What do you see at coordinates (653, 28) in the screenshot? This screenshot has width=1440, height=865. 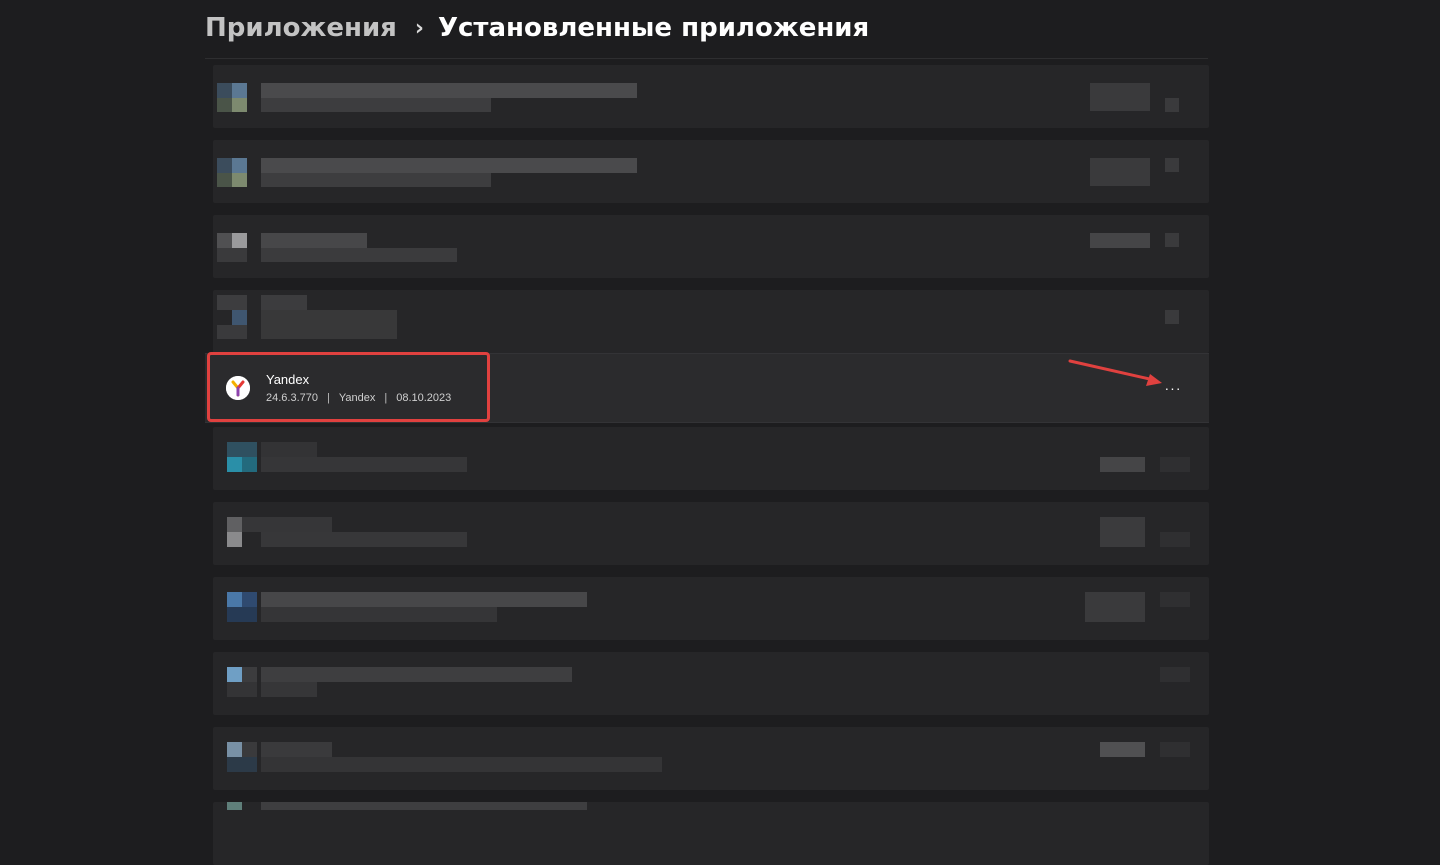 I see `page-title: Установленные приложения` at bounding box center [653, 28].